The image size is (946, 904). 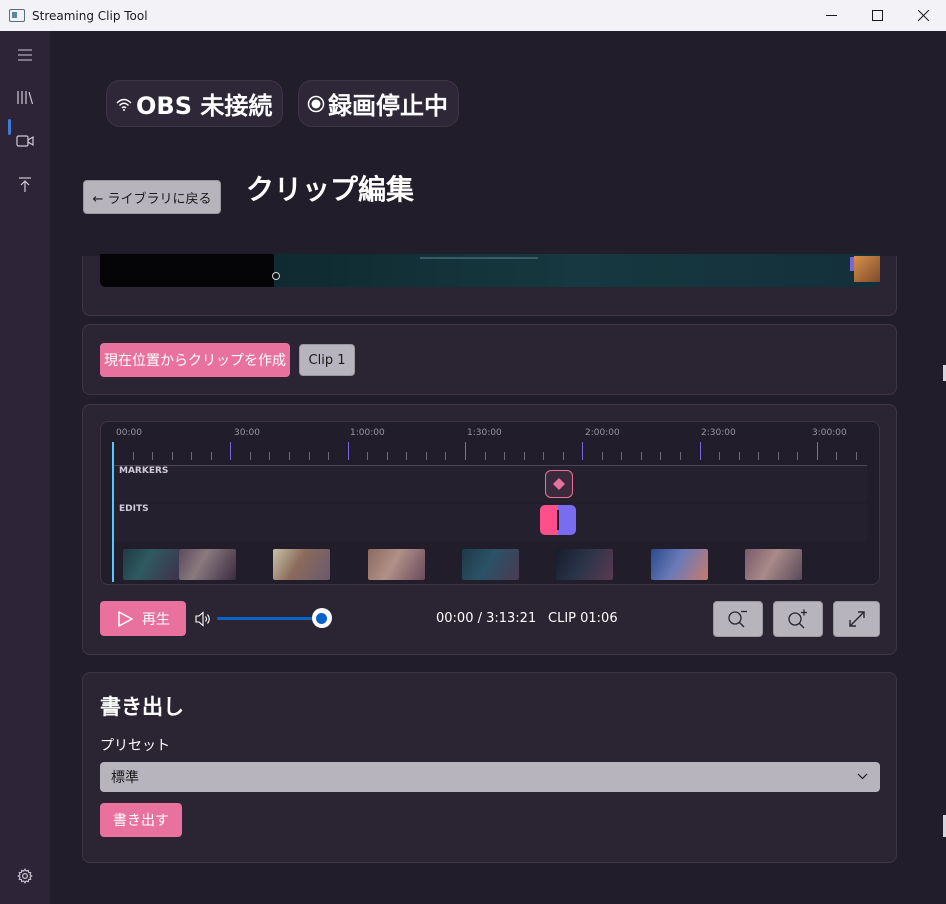 I want to click on volume-icon, so click(x=204, y=619).